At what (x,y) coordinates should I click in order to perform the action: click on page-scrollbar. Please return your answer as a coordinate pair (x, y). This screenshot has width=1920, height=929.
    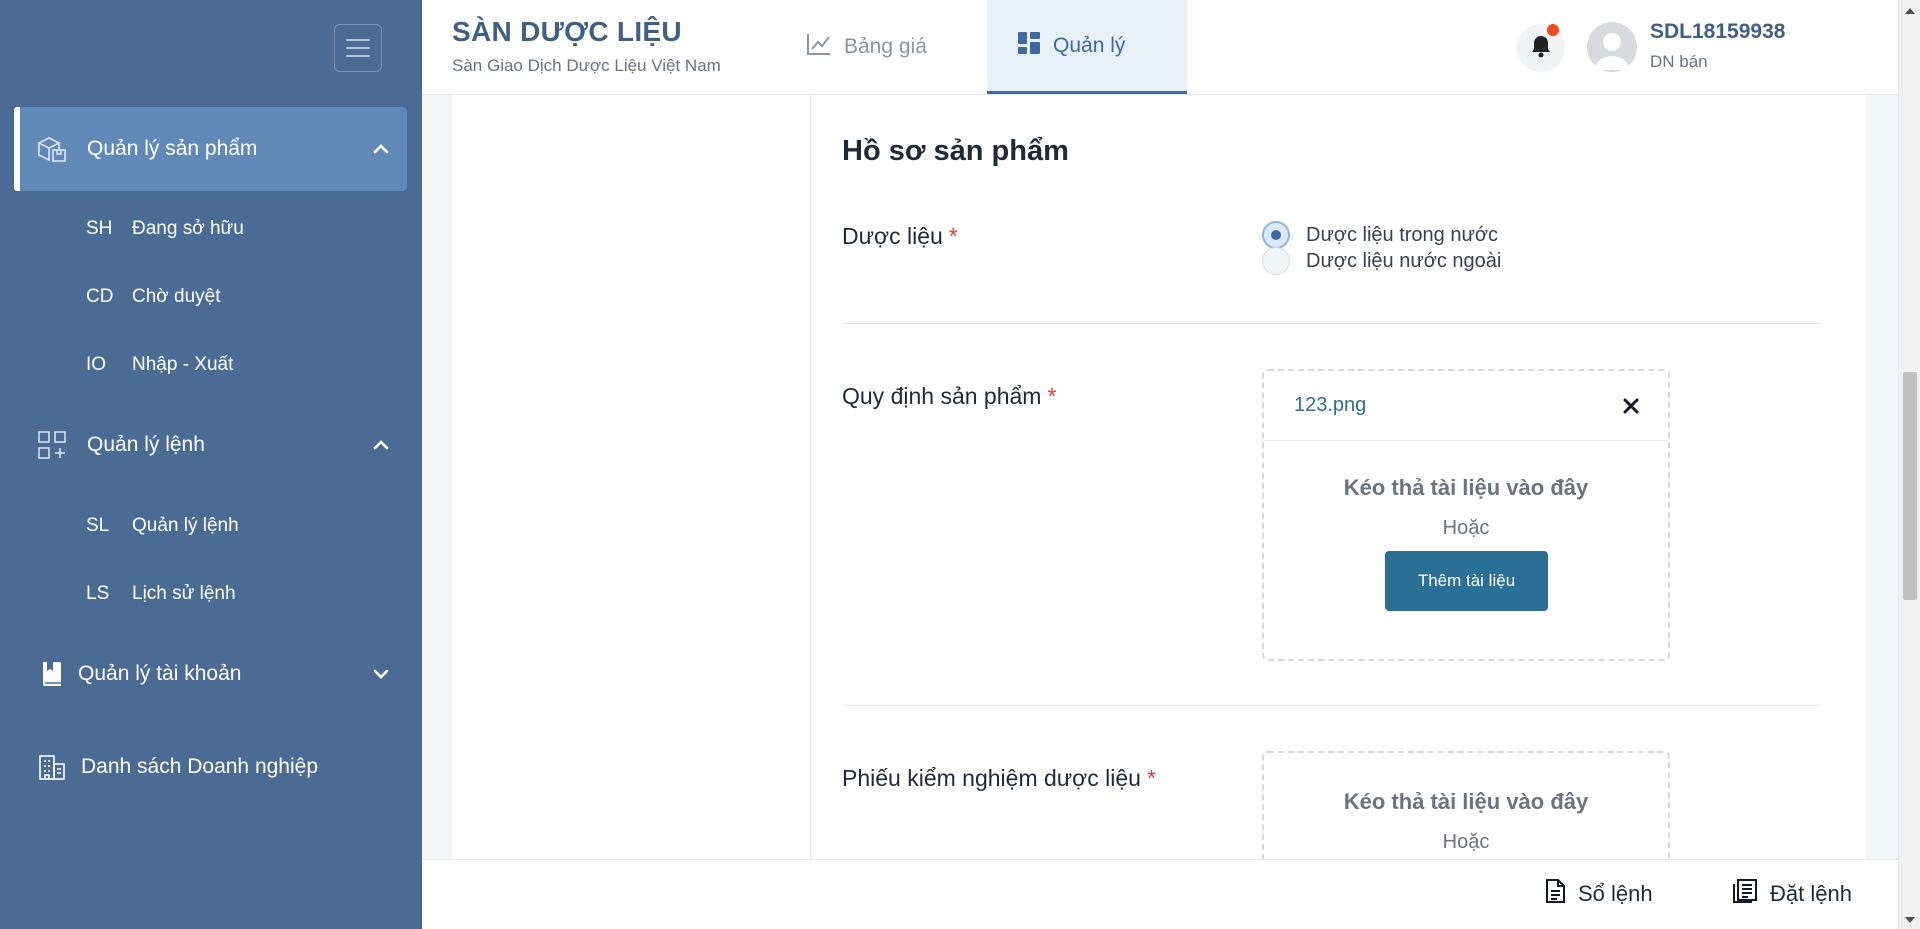
    Looking at the image, I should click on (1909, 464).